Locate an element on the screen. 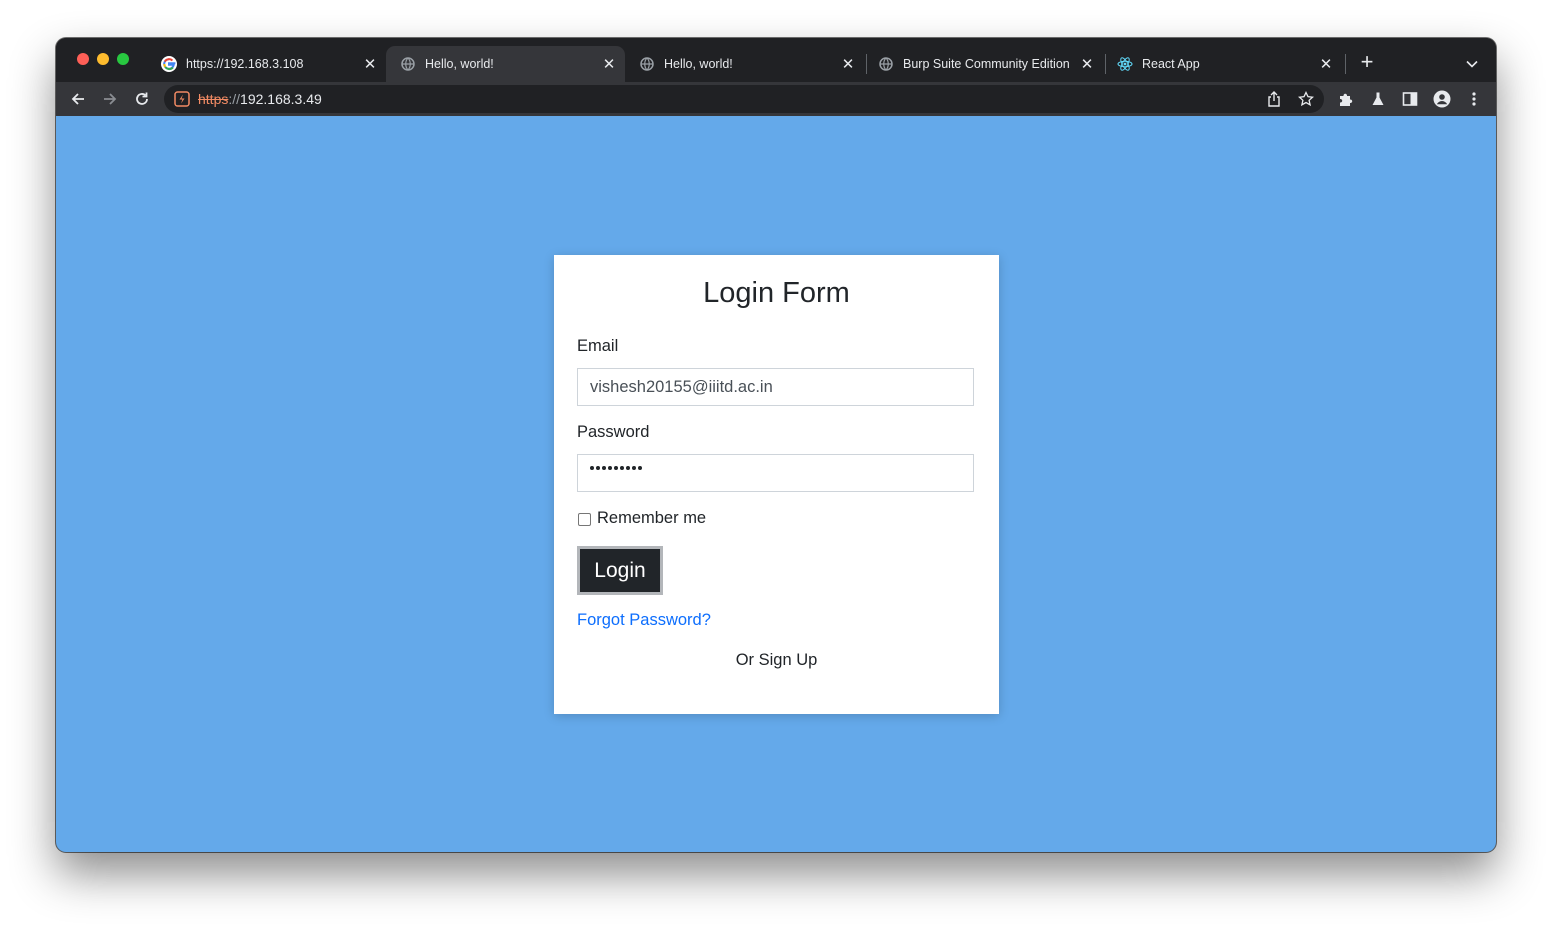 This screenshot has width=1552, height=926. address-bar: https://192.168.3.49 is located at coordinates (744, 99).